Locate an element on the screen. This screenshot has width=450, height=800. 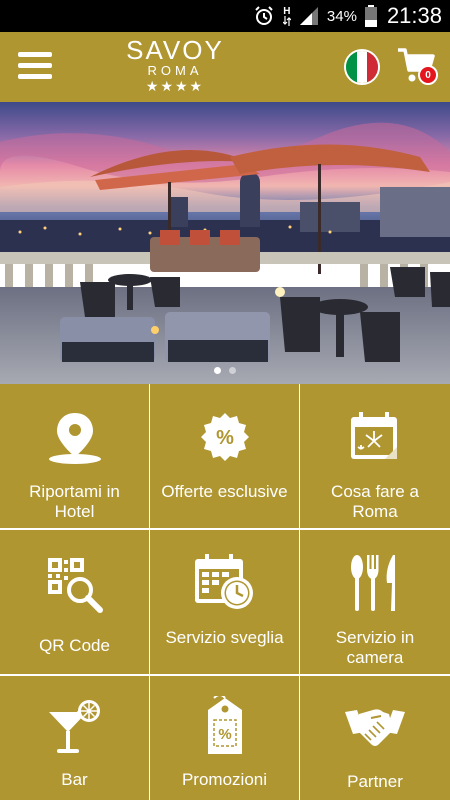
tile-label: Riportami in Hotel is located at coordinates (74, 501).